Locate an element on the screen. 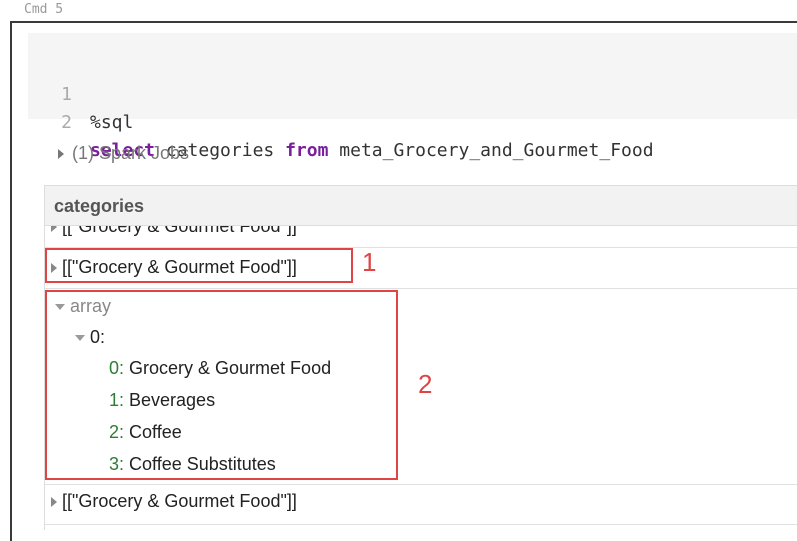  line-number: 2 is located at coordinates (66, 122).